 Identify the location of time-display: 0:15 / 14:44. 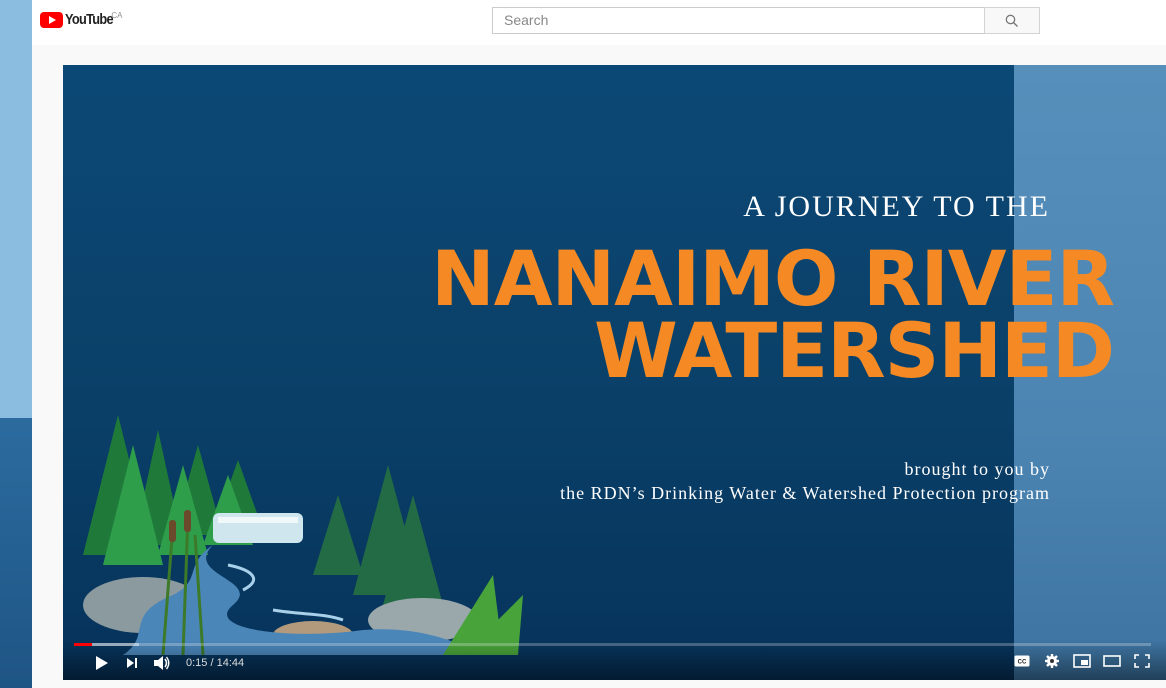
(215, 663).